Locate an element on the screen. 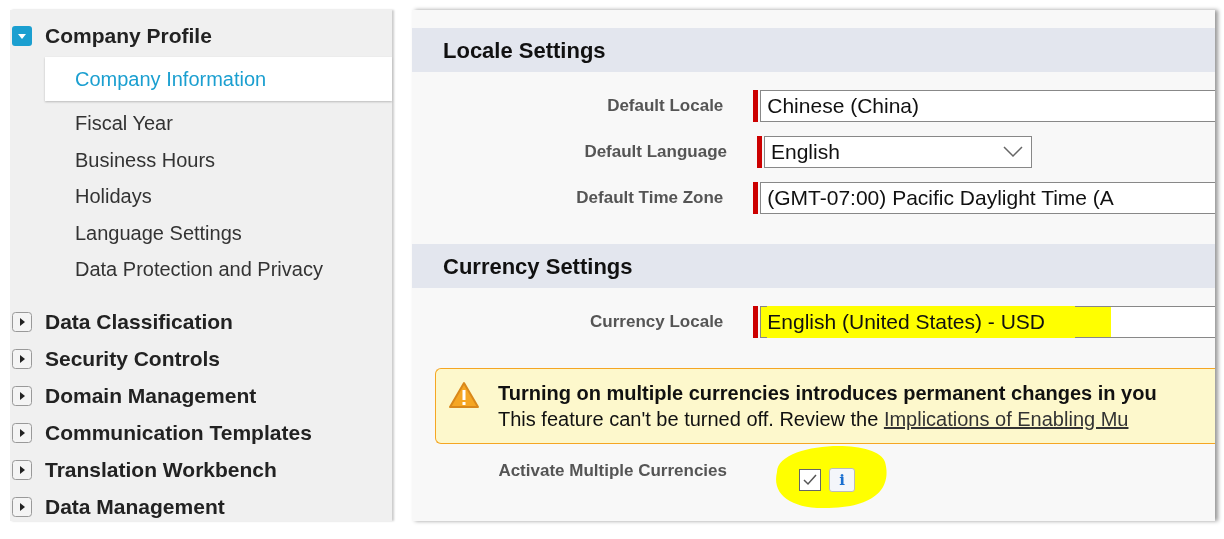 Image resolution: width=1224 pixels, height=539 pixels. field-label: Default Time Zone is located at coordinates (650, 198).